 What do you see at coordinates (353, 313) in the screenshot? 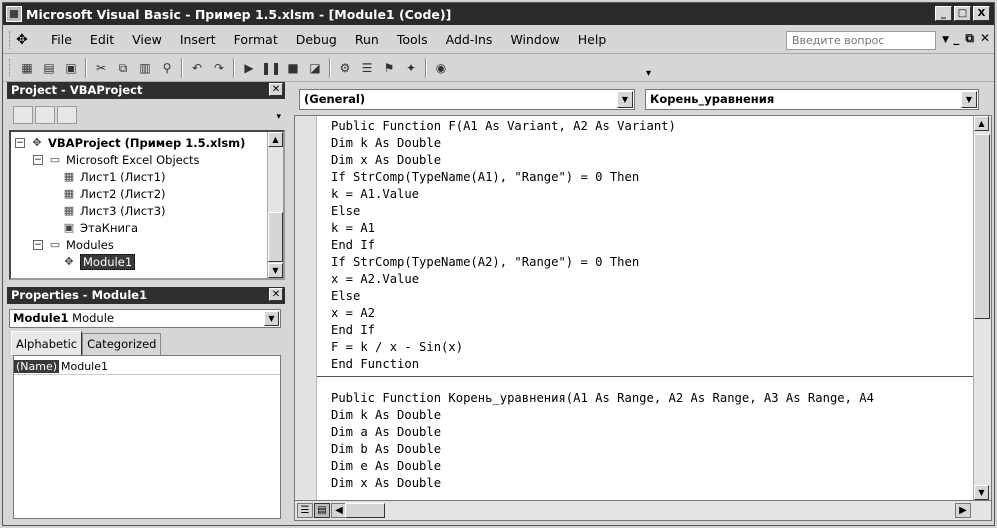
I see `code-line: x = A2` at bounding box center [353, 313].